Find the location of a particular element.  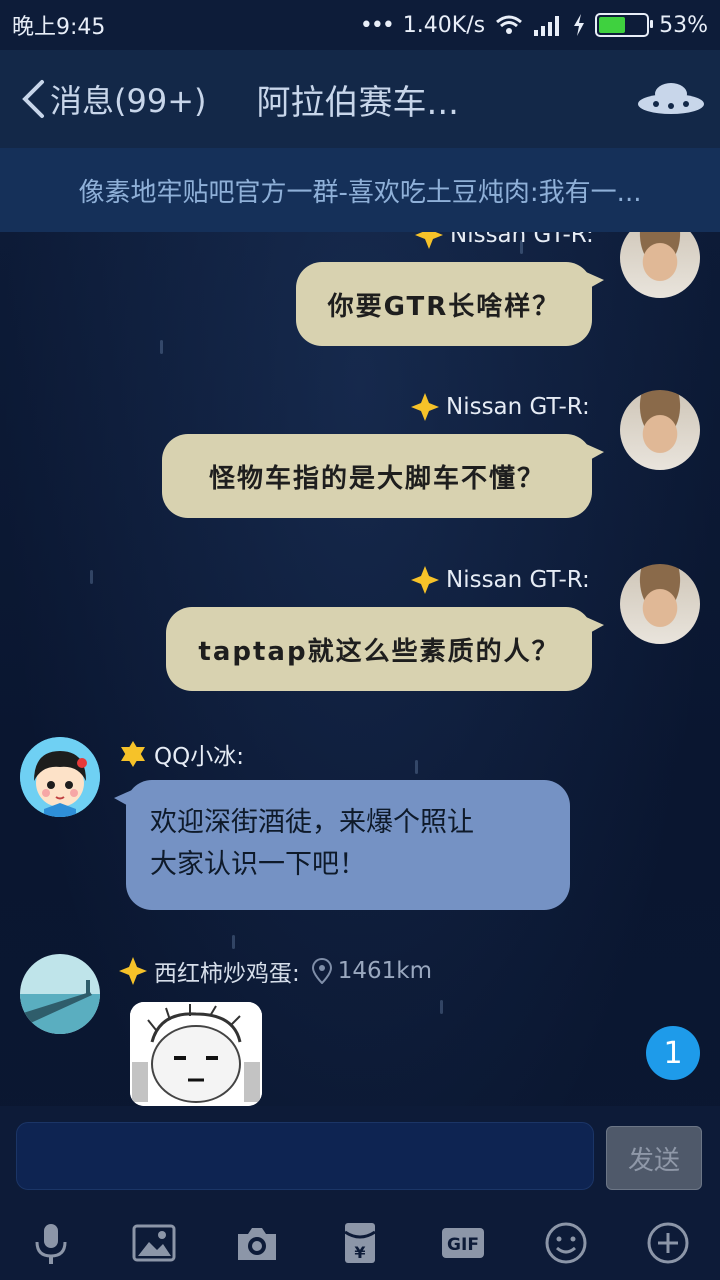

battery-fill is located at coordinates (612, 25).